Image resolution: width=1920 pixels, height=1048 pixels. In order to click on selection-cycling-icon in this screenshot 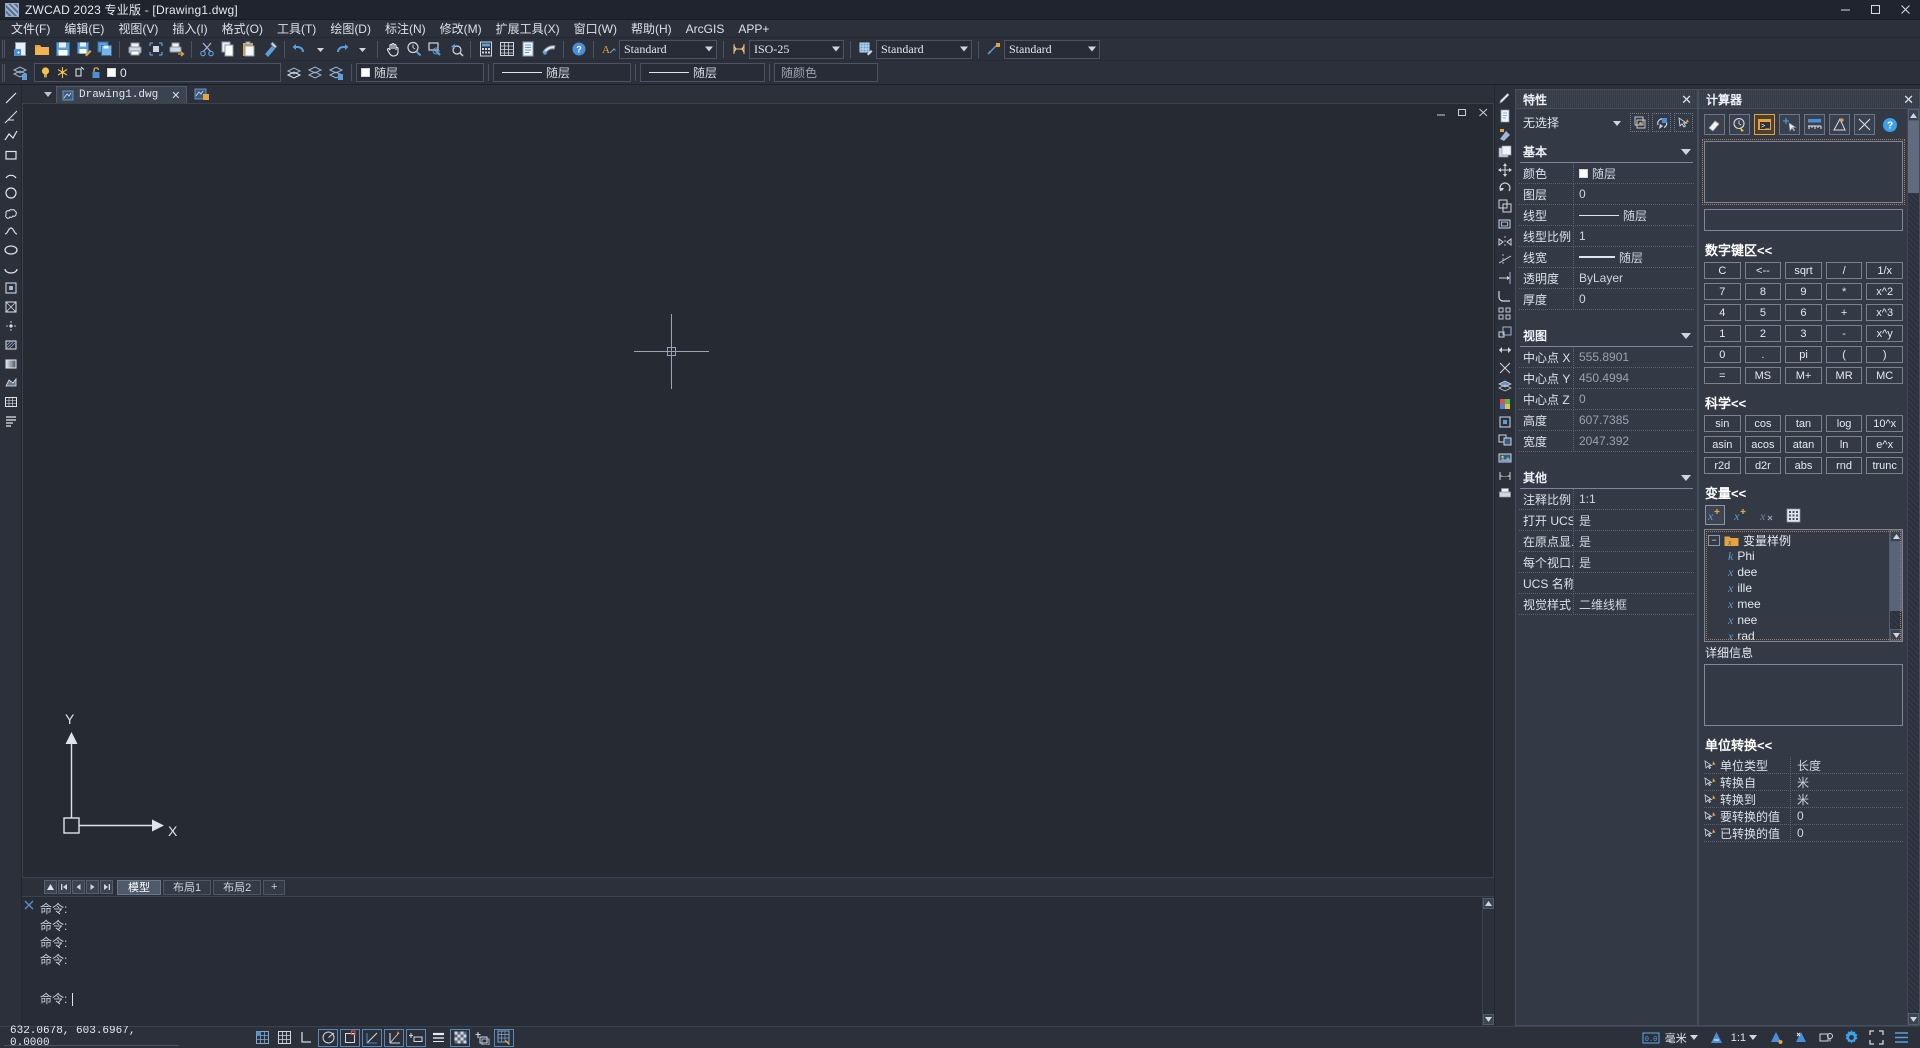, I will do `click(504, 1037)`.